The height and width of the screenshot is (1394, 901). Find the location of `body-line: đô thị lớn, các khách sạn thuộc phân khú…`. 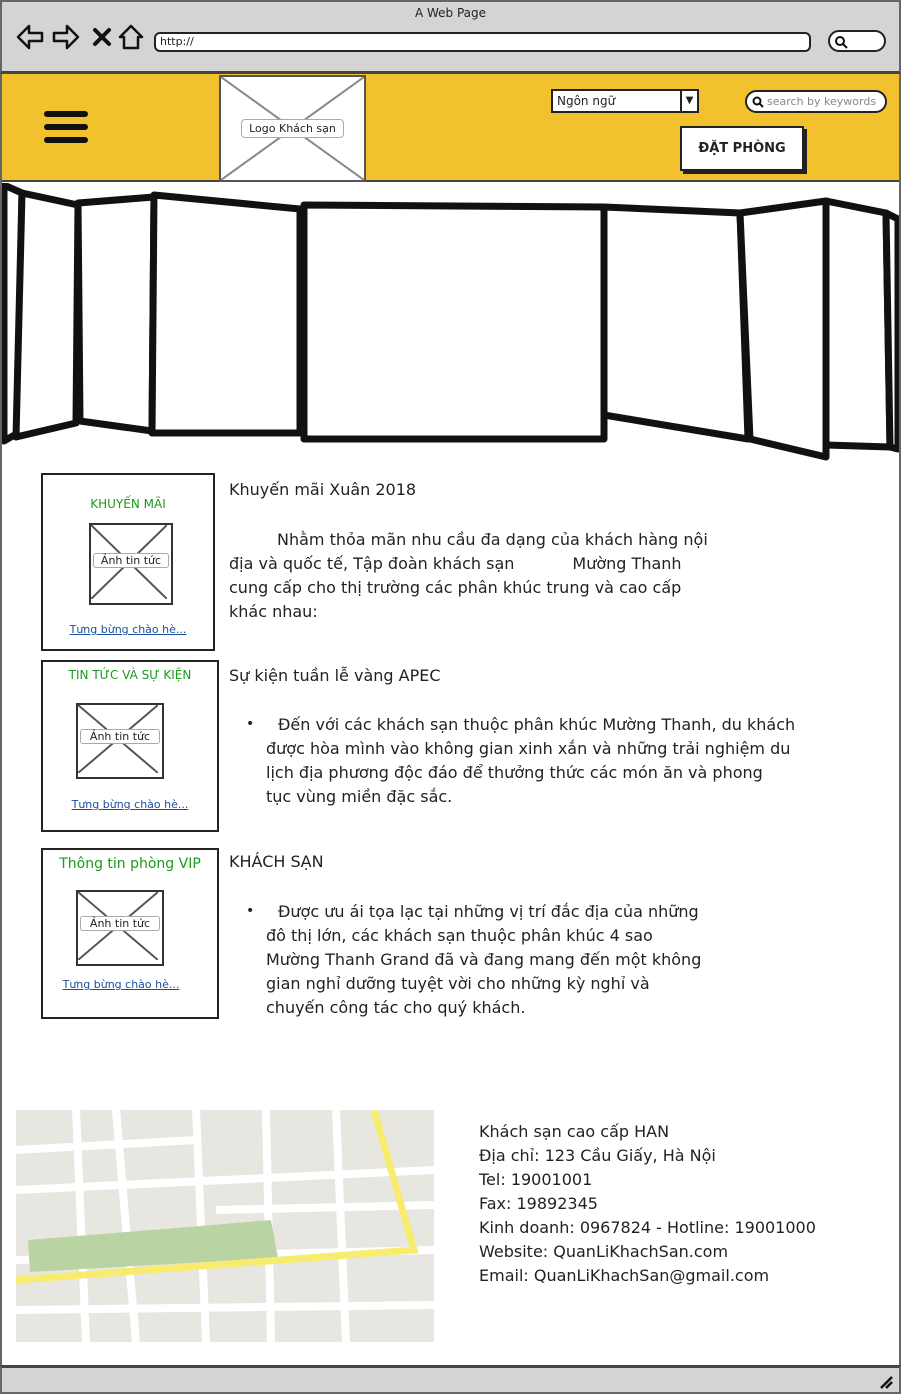

body-line: đô thị lớn, các khách sạn thuộc phân khú… is located at coordinates (459, 935).